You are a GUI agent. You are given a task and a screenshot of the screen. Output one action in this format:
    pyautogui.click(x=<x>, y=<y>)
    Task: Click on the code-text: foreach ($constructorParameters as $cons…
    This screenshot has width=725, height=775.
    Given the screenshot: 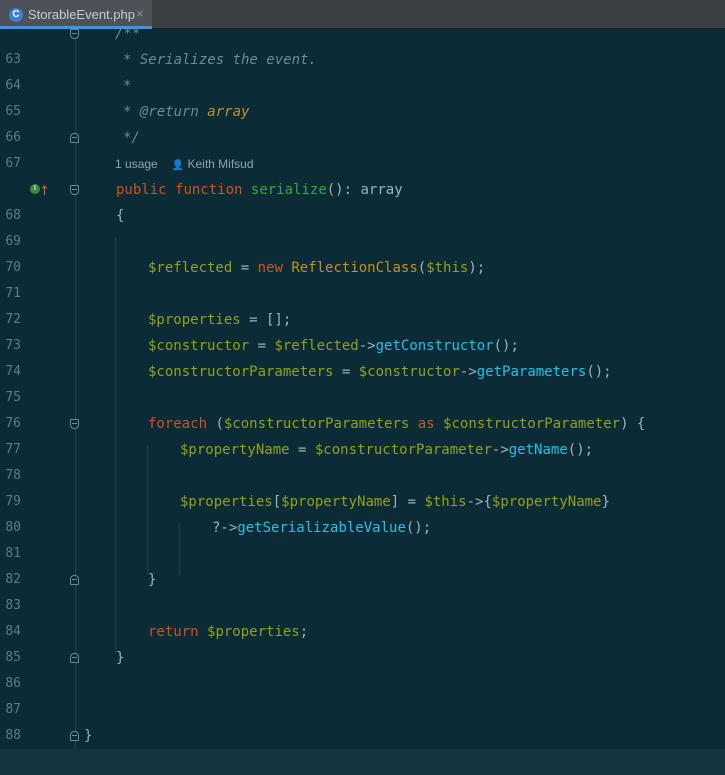 What is the action you would take?
    pyautogui.click(x=397, y=424)
    